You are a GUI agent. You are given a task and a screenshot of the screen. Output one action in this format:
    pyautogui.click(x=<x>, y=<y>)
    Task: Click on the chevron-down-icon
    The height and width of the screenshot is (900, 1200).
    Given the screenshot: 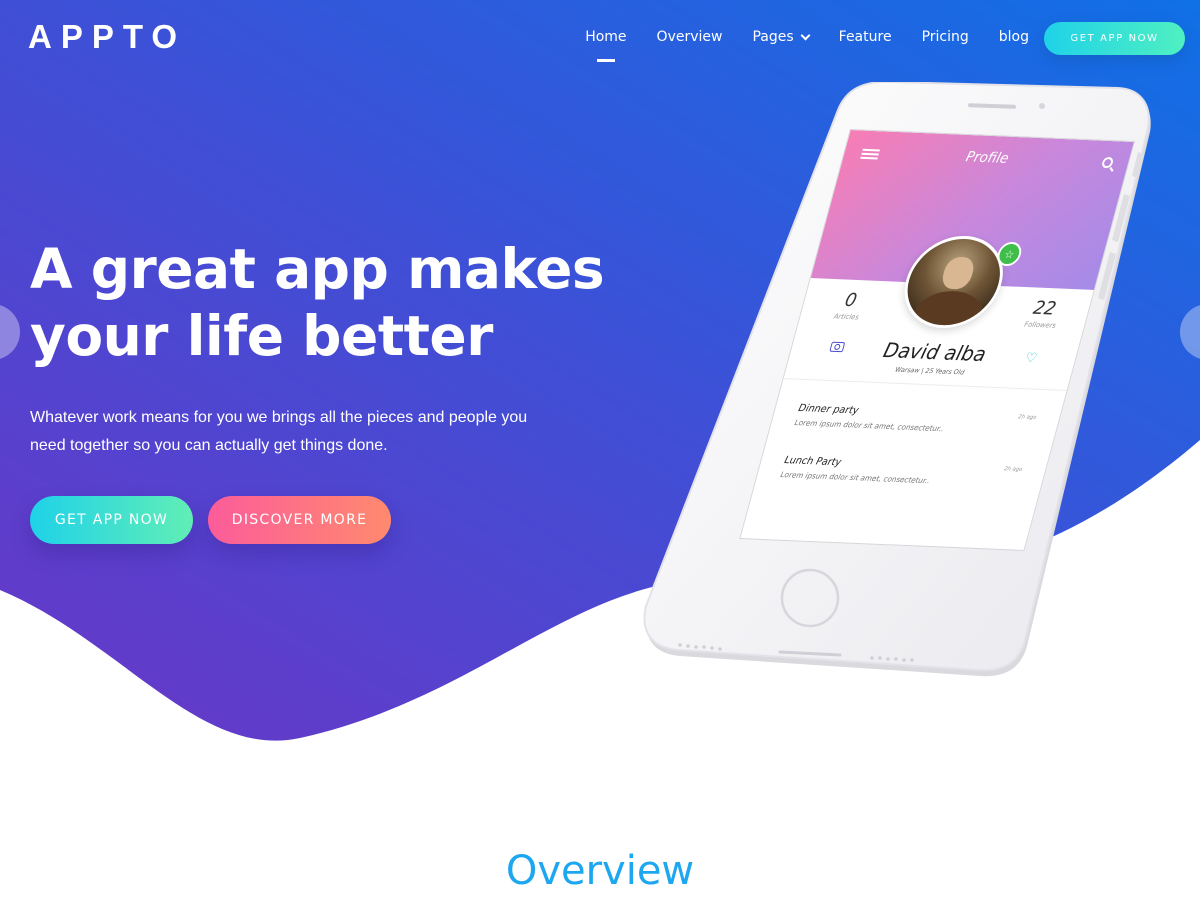 What is the action you would take?
    pyautogui.click(x=805, y=35)
    